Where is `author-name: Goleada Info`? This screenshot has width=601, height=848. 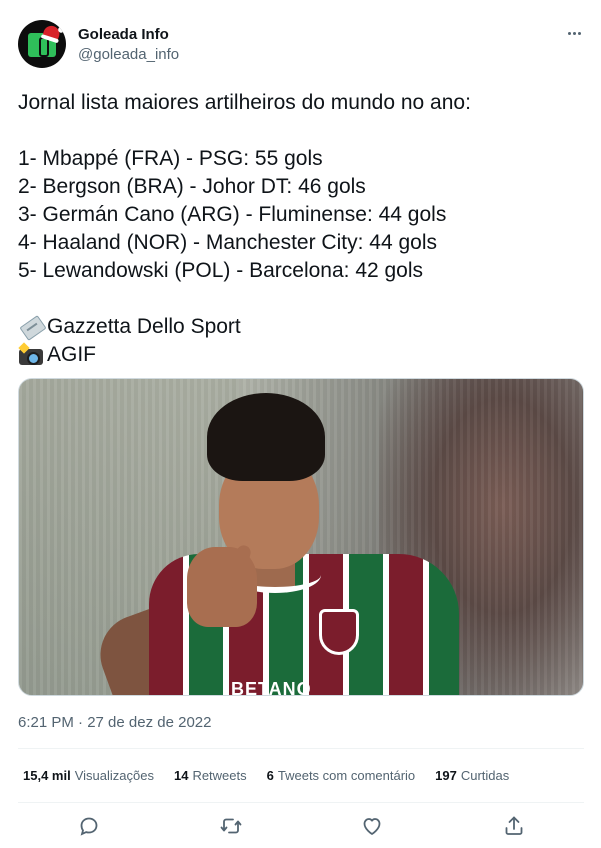
author-name: Goleada Info is located at coordinates (123, 34).